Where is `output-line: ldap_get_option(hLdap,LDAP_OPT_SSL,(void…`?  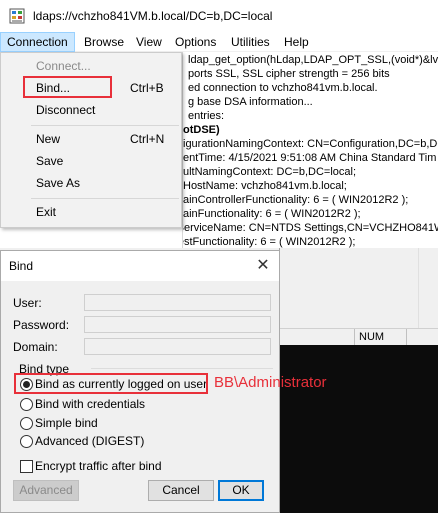 output-line: ldap_get_option(hLdap,LDAP_OPT_SSL,(void… is located at coordinates (313, 60).